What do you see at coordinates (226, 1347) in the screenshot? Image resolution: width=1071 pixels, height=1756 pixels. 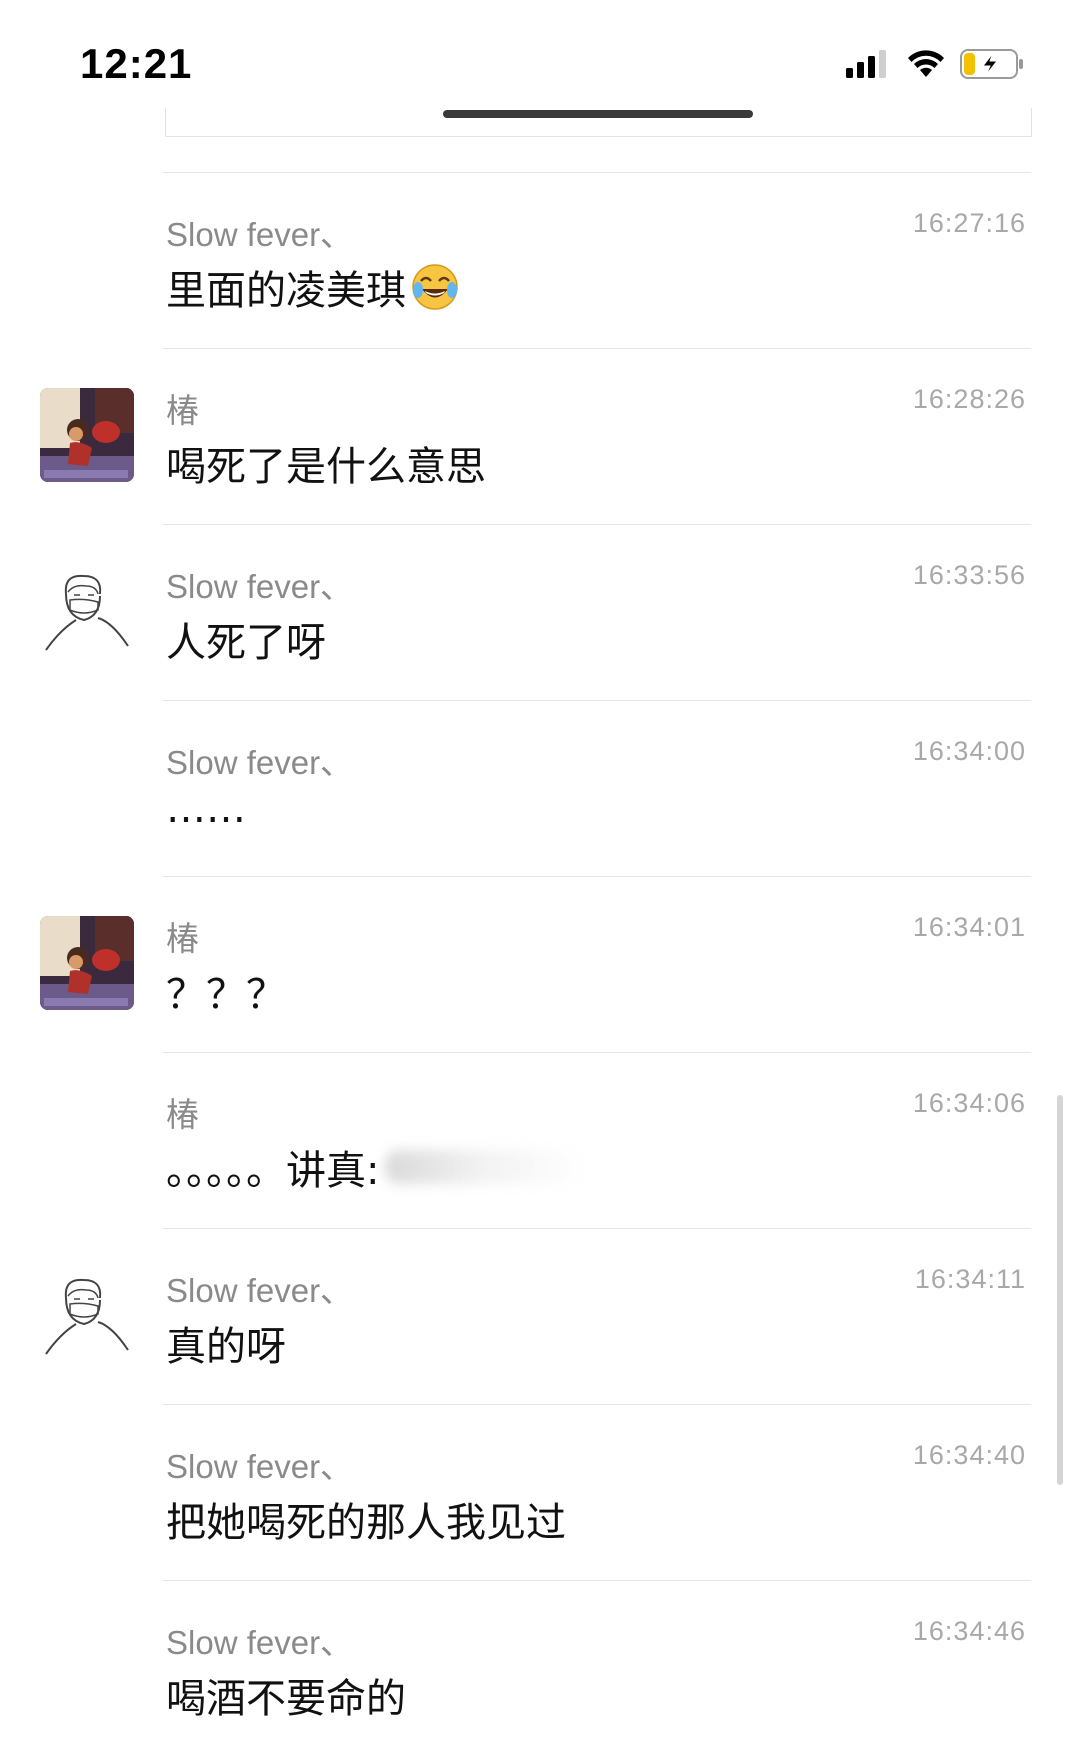 I see `message-body: 真的呀` at bounding box center [226, 1347].